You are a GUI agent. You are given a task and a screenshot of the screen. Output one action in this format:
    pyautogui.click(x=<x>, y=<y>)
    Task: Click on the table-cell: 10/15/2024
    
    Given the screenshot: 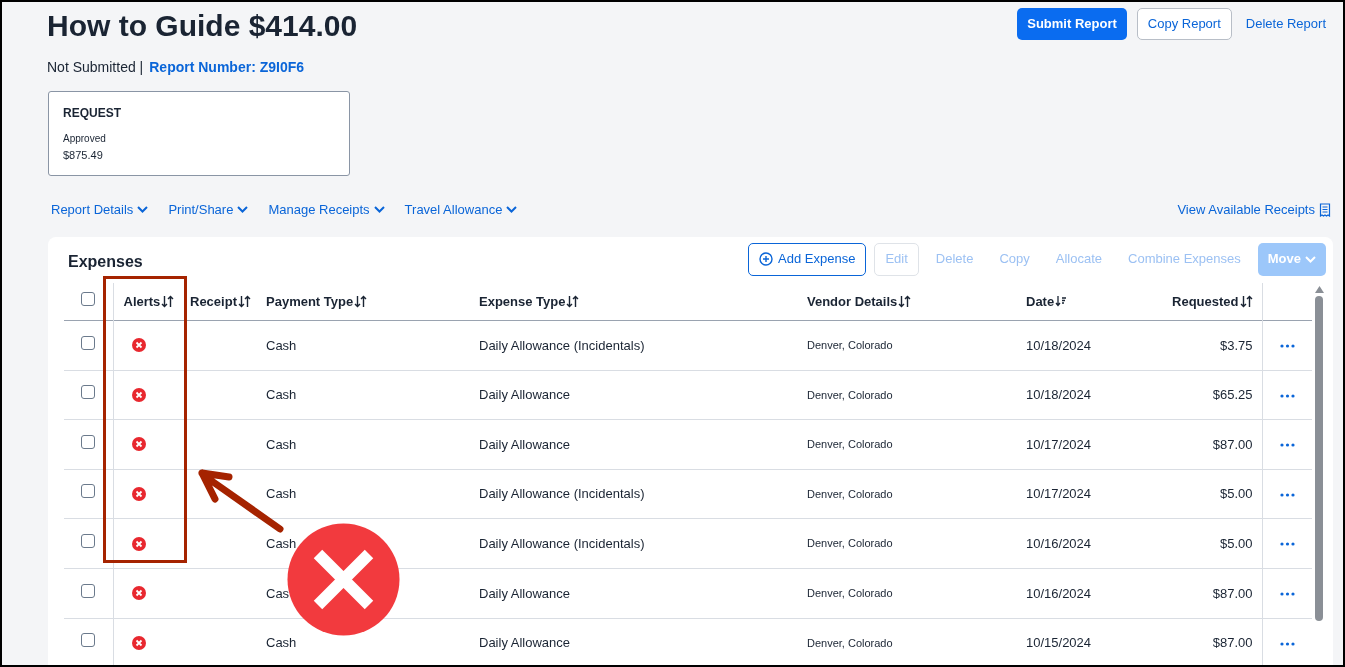 What is the action you would take?
    pyautogui.click(x=1059, y=643)
    